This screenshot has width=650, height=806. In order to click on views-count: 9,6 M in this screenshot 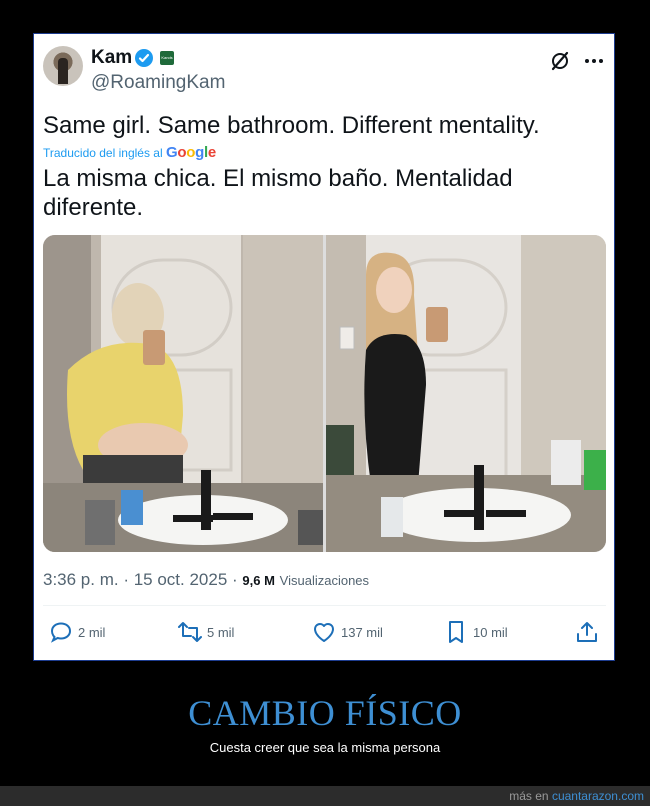, I will do `click(258, 580)`.